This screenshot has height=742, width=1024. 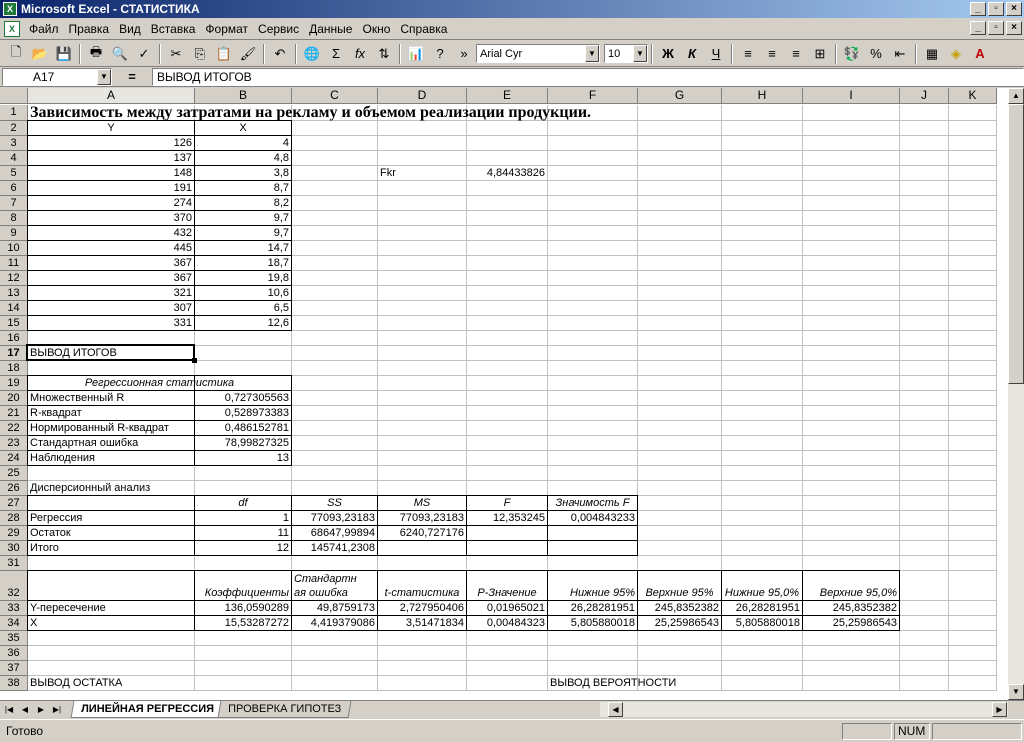 What do you see at coordinates (796, 54) in the screenshot?
I see `align-right-icon: ≡` at bounding box center [796, 54].